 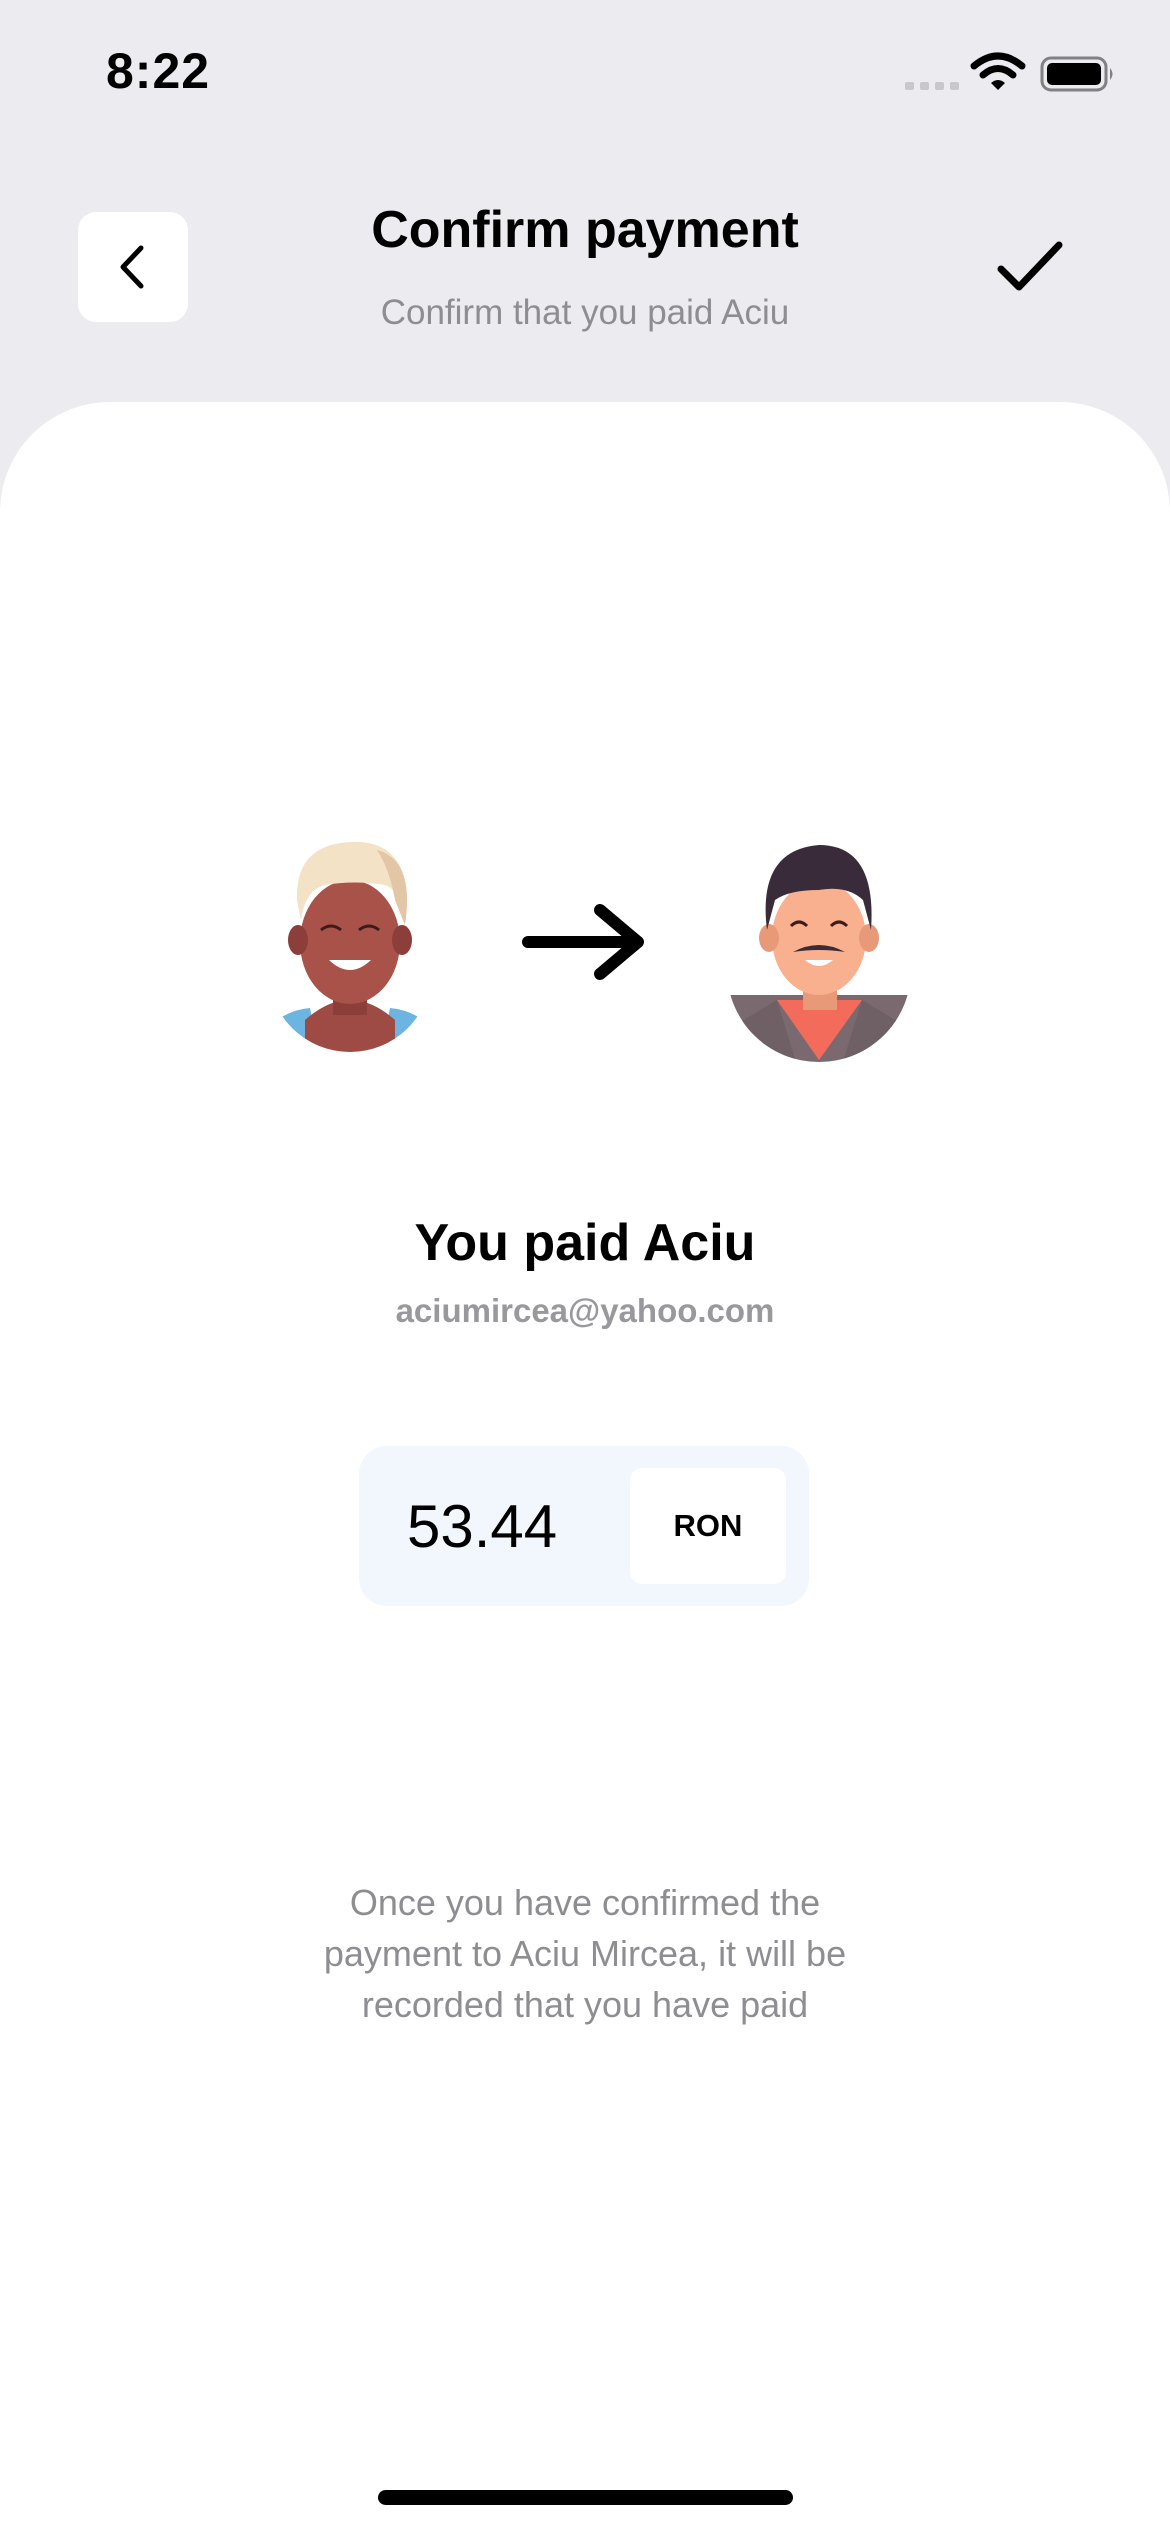 What do you see at coordinates (1076, 74) in the screenshot?
I see `battery-icon` at bounding box center [1076, 74].